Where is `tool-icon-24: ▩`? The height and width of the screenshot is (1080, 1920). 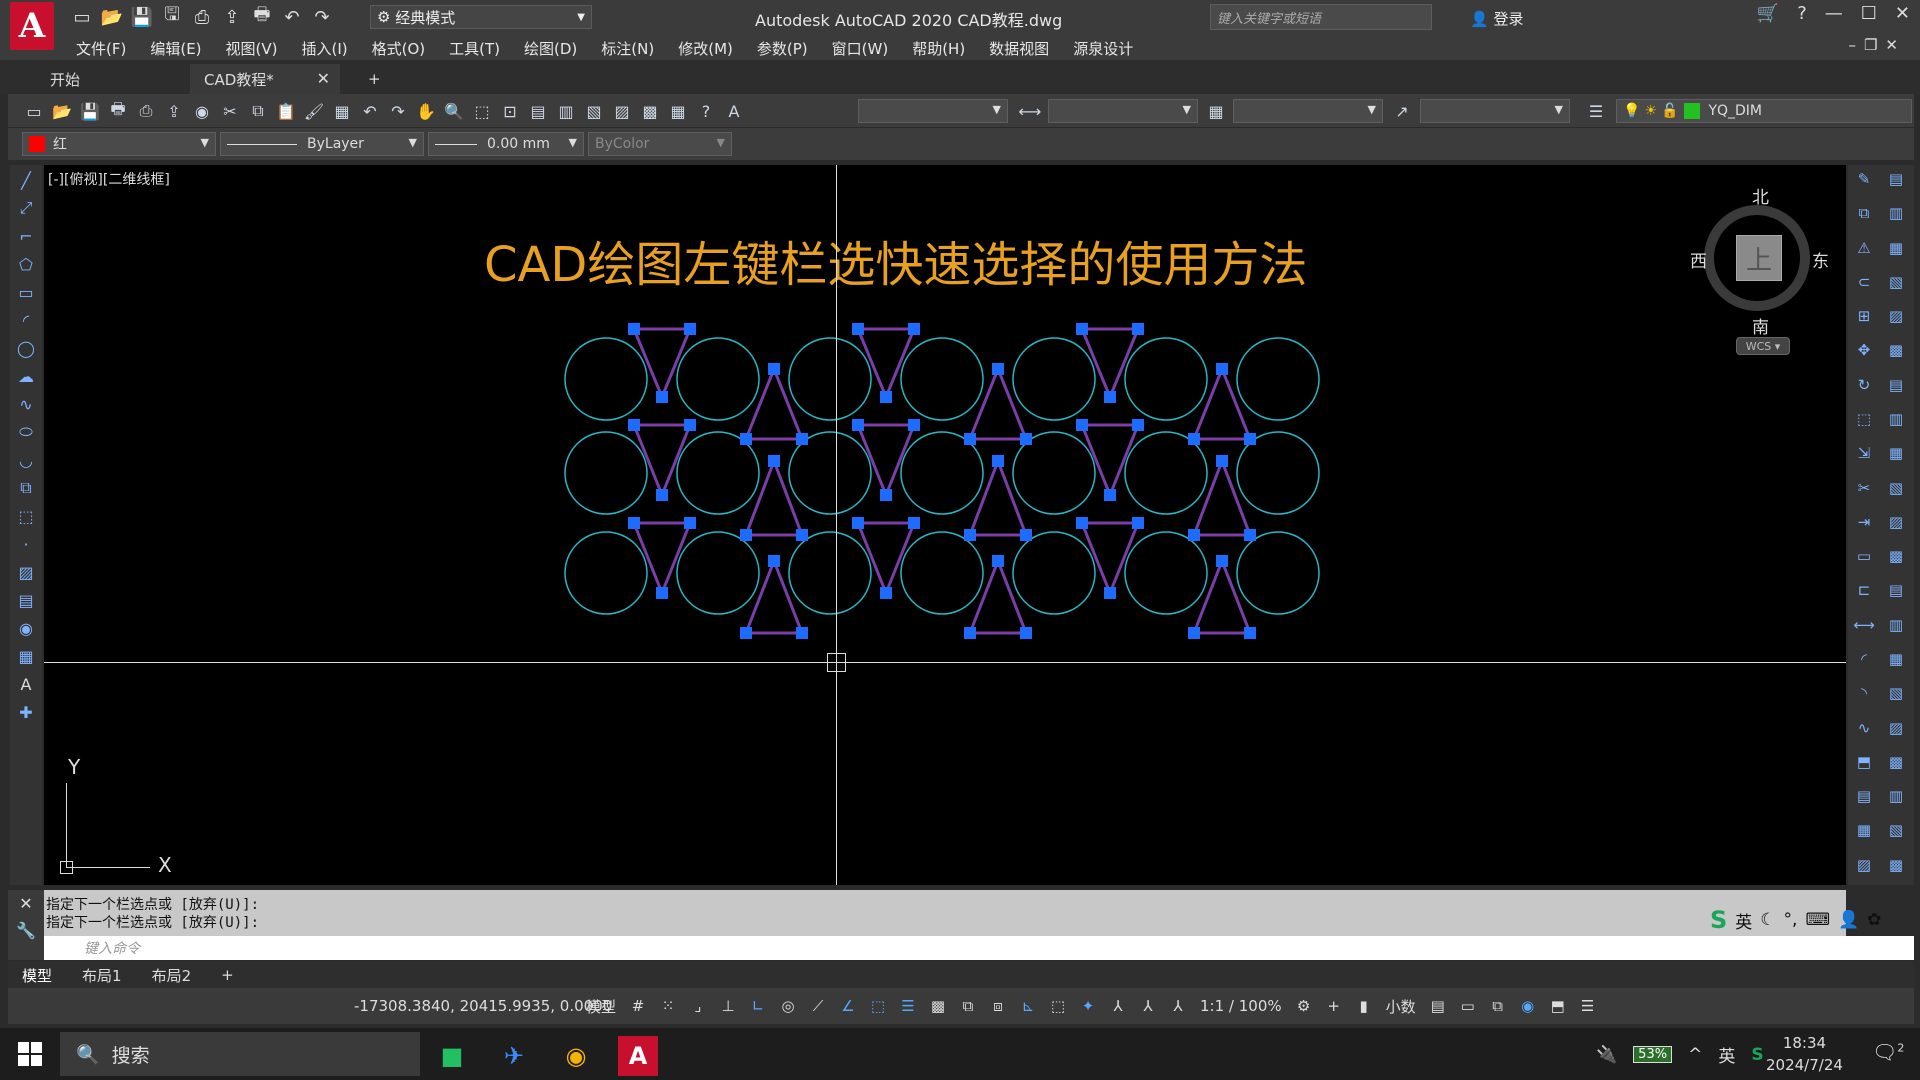 tool-icon-24: ▩ is located at coordinates (1896, 865).